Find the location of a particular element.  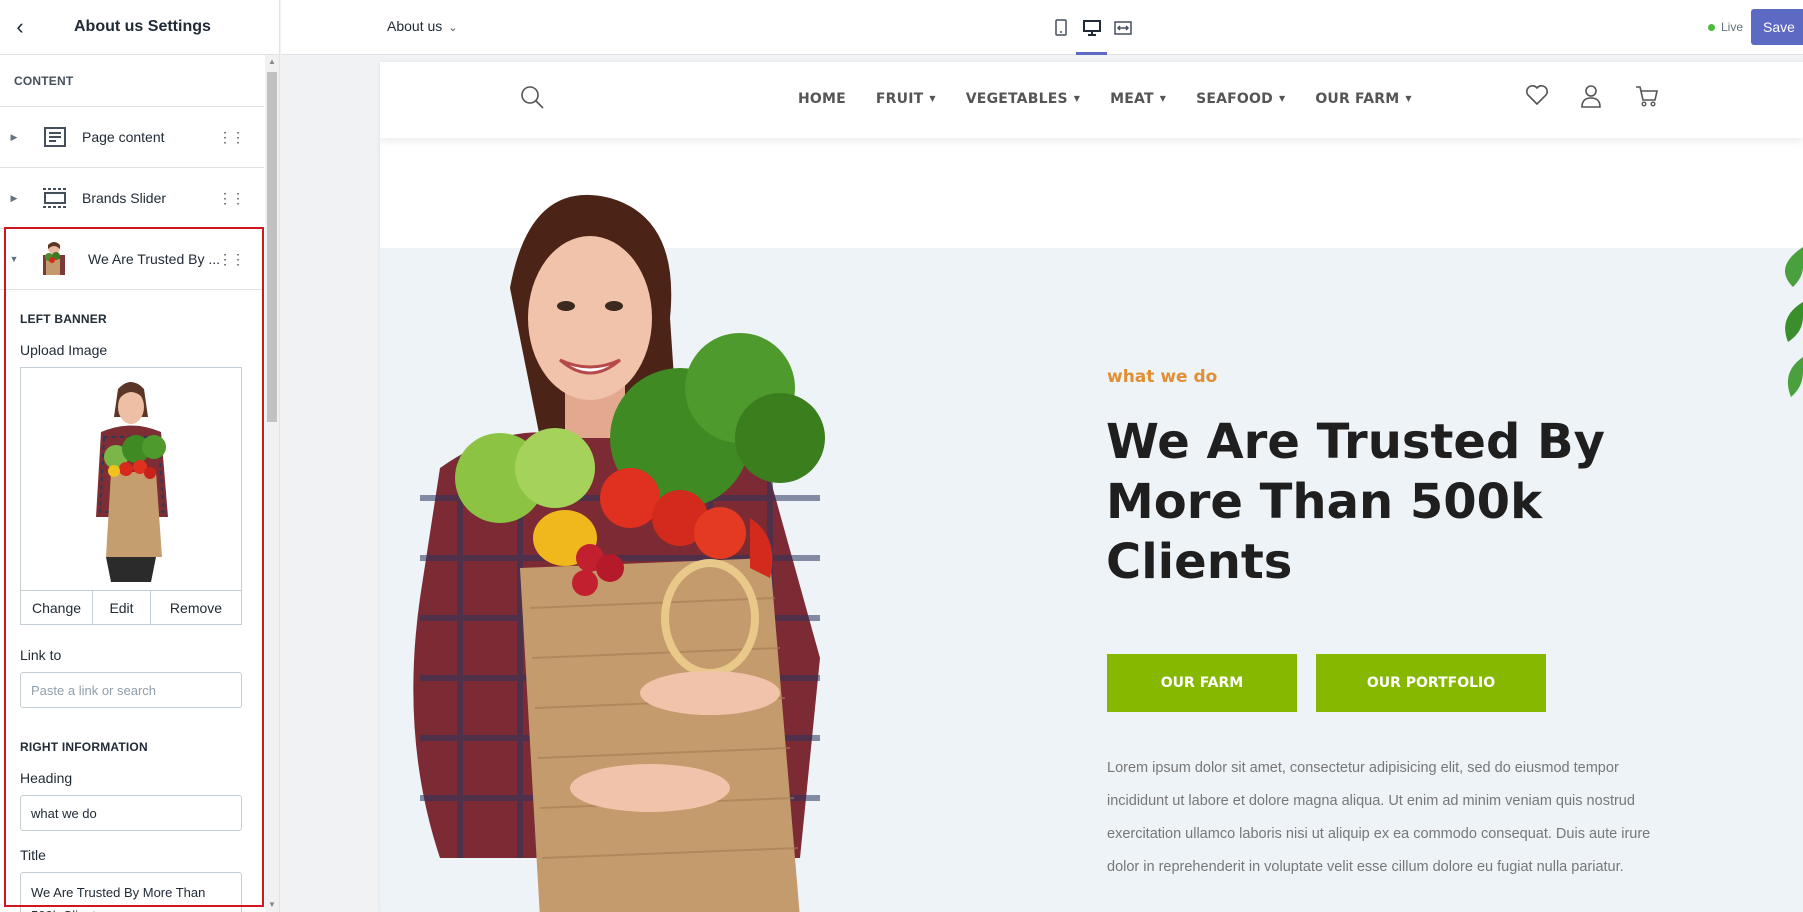

wishlist-heart-icon is located at coordinates (1552, 99).